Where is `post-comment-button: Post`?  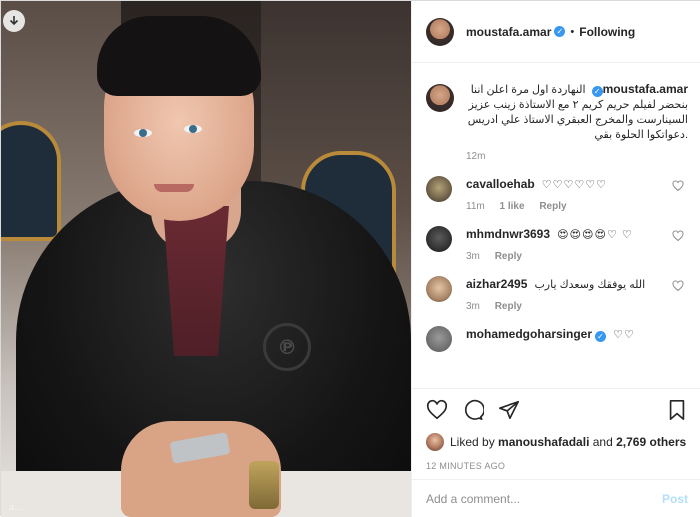 post-comment-button: Post is located at coordinates (675, 499).